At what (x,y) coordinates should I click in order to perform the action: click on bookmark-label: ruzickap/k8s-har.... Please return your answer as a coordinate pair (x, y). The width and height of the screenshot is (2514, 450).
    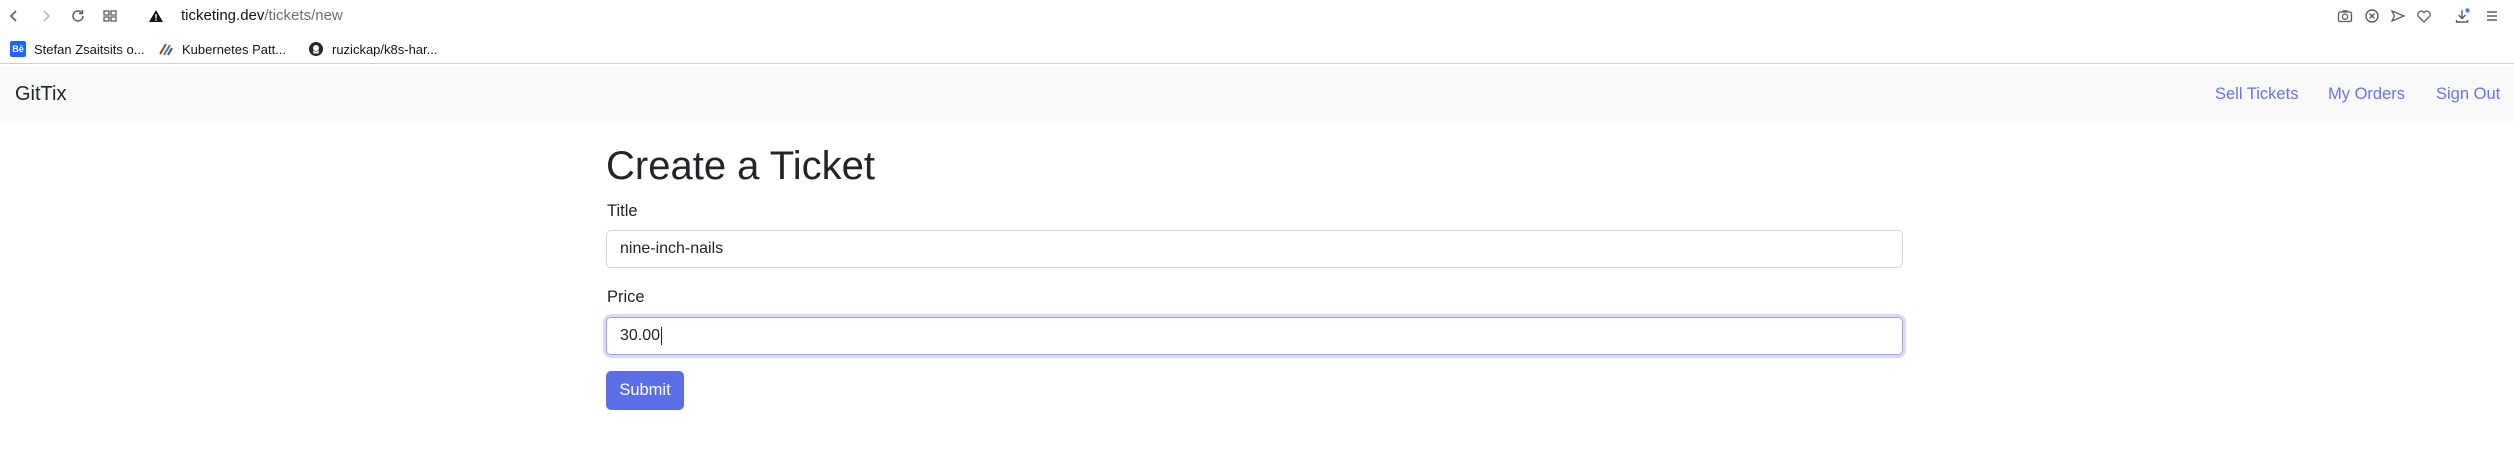
    Looking at the image, I should click on (385, 49).